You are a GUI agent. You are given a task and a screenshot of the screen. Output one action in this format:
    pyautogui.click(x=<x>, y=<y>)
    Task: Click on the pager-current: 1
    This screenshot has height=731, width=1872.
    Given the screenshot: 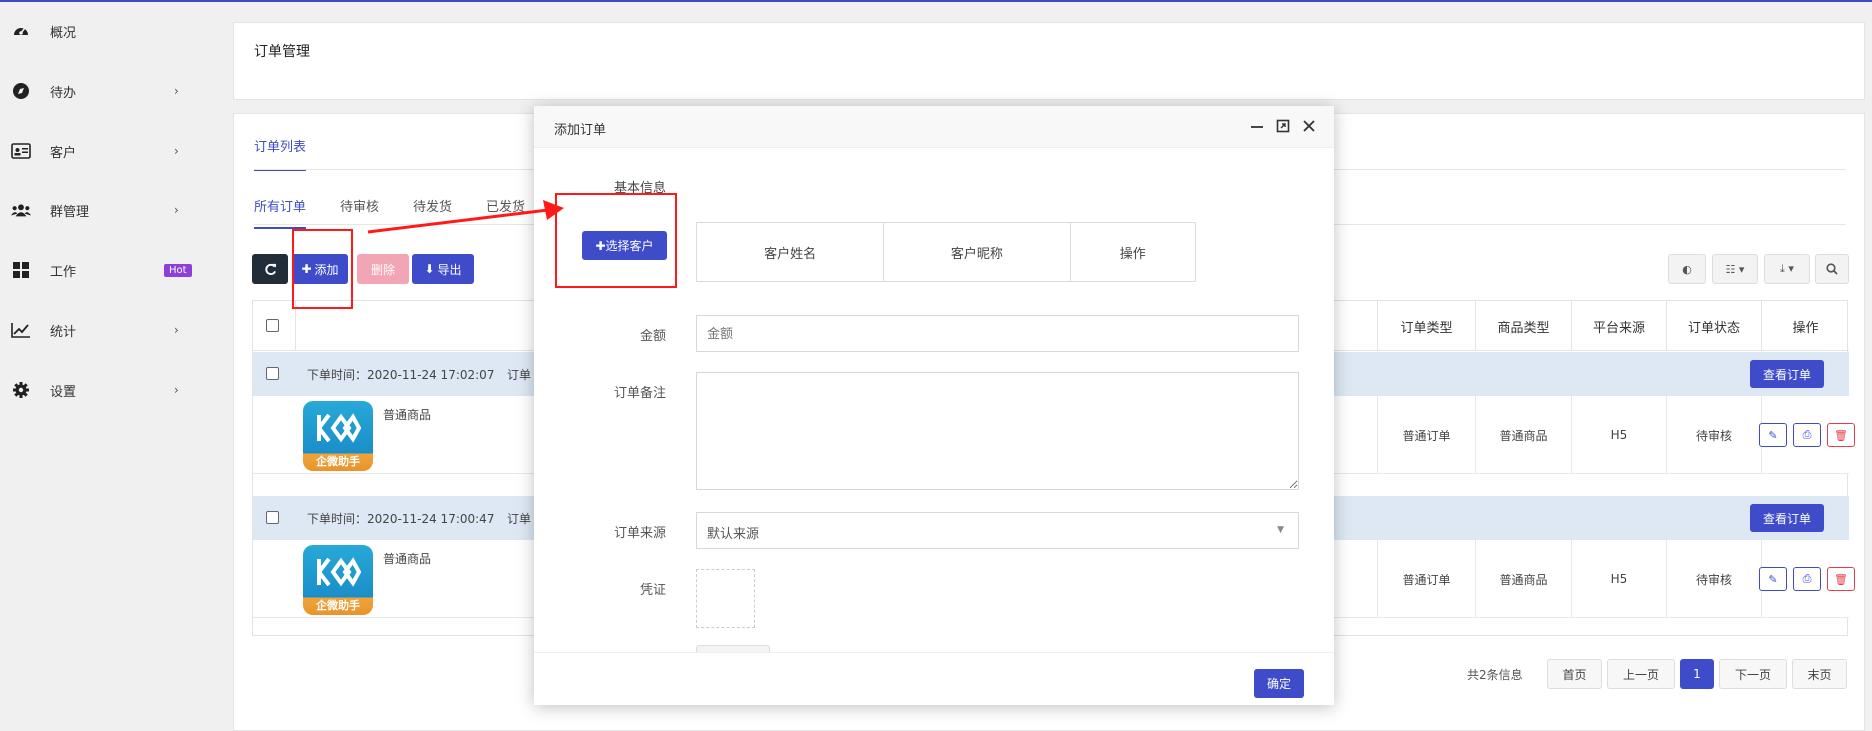 What is the action you would take?
    pyautogui.click(x=1697, y=674)
    